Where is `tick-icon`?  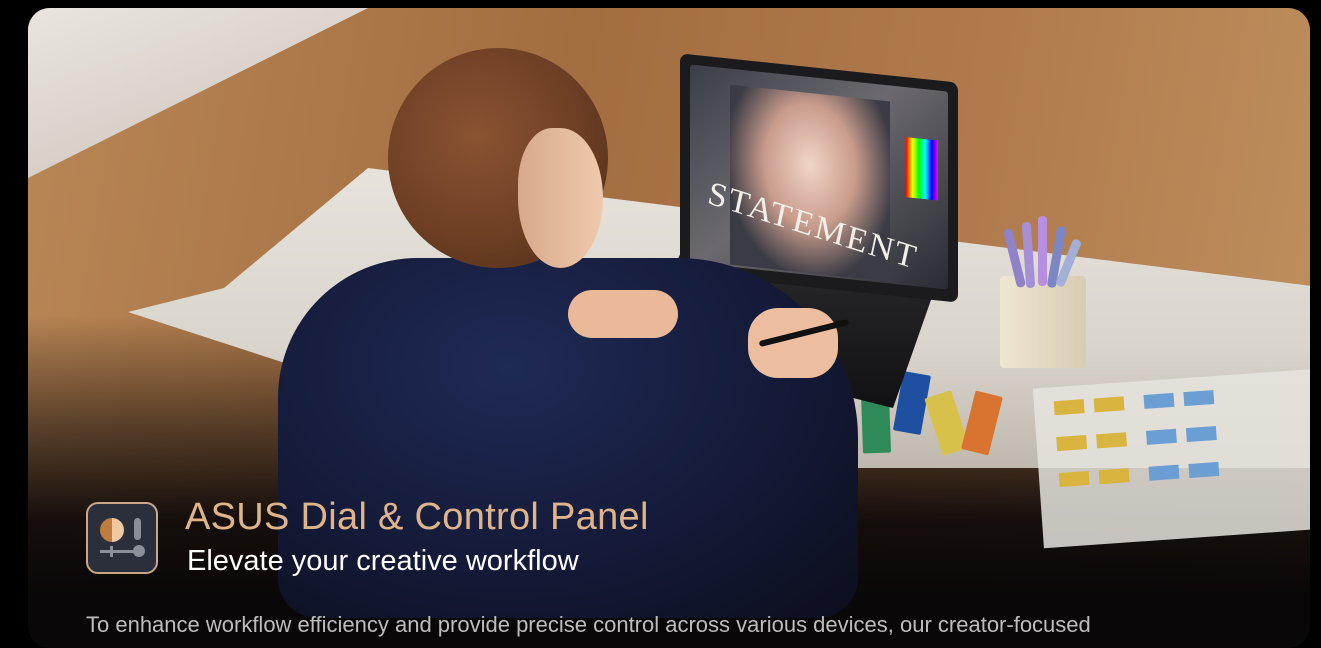
tick-icon is located at coordinates (111, 551).